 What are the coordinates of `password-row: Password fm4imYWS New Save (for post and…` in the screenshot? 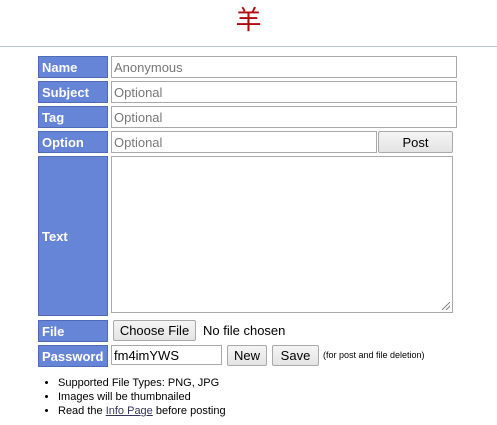 It's located at (248, 356).